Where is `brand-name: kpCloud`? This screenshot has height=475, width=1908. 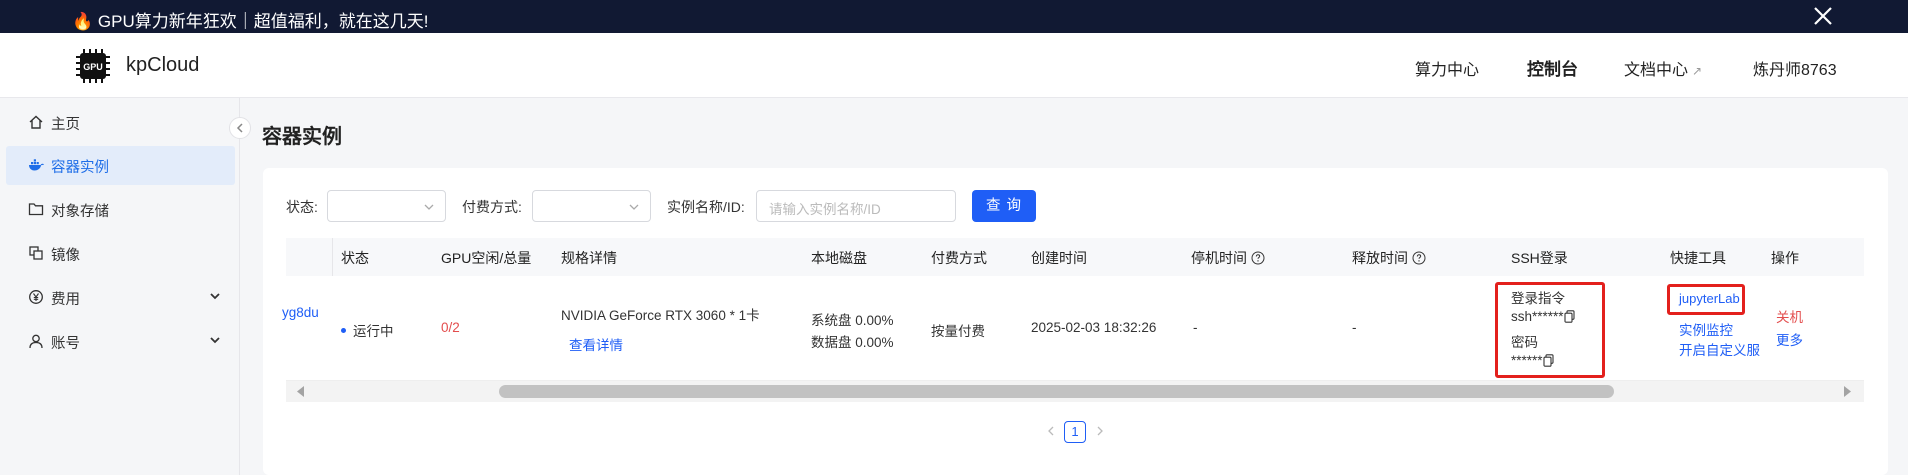 brand-name: kpCloud is located at coordinates (162, 65).